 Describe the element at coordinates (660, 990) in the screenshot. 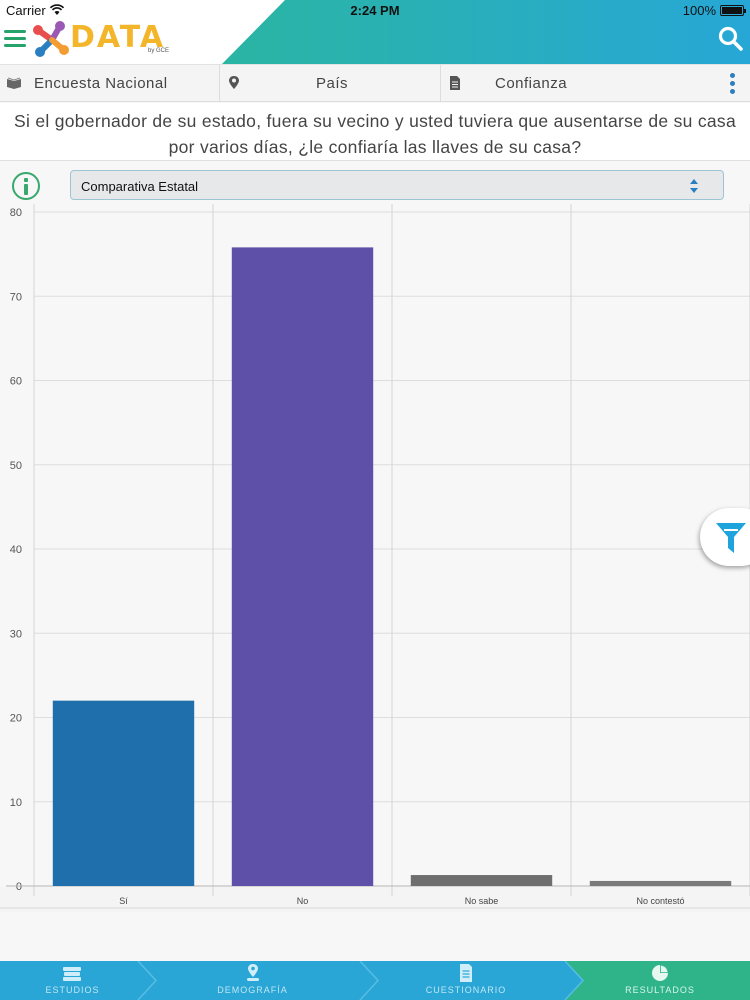

I see `nav-resultados-label: RESULTADOS` at that location.